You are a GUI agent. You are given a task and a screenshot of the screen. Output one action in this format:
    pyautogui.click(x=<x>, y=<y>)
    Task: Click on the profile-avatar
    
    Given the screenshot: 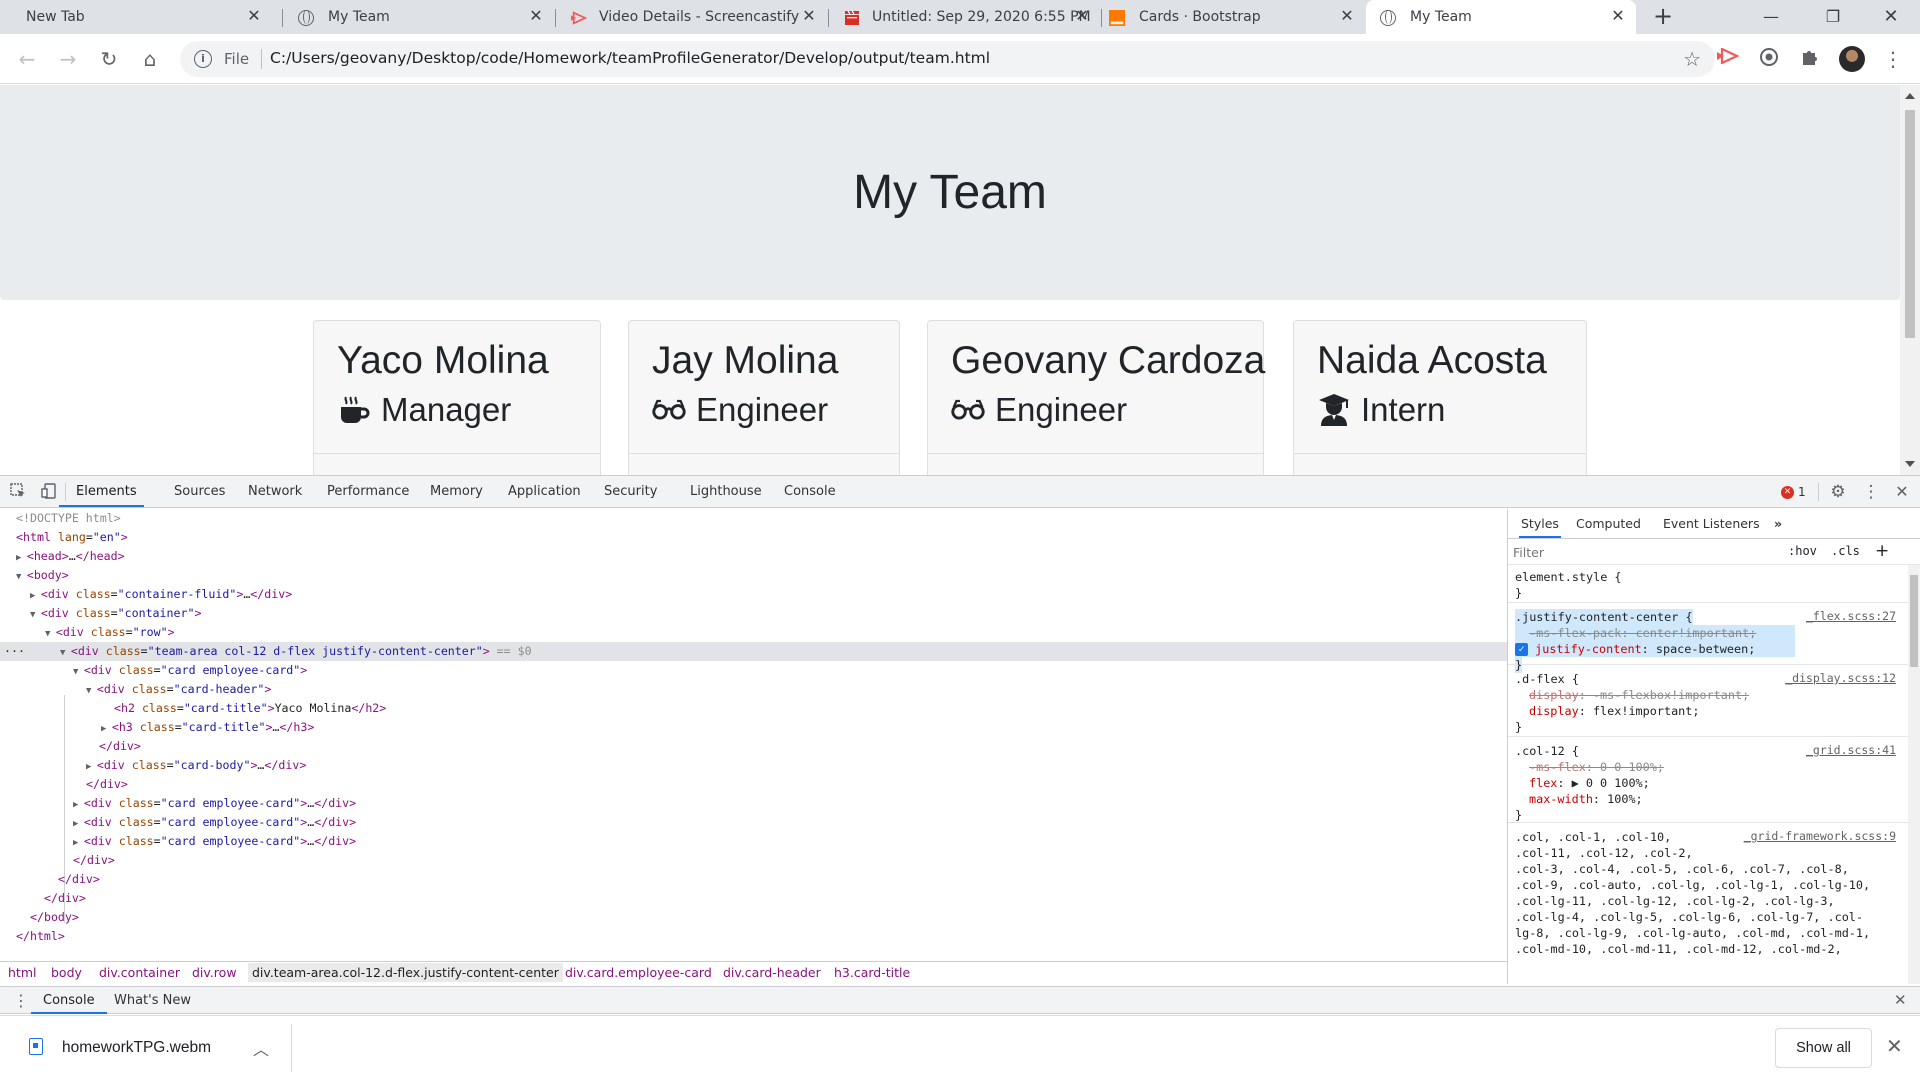 What is the action you would take?
    pyautogui.click(x=1852, y=59)
    